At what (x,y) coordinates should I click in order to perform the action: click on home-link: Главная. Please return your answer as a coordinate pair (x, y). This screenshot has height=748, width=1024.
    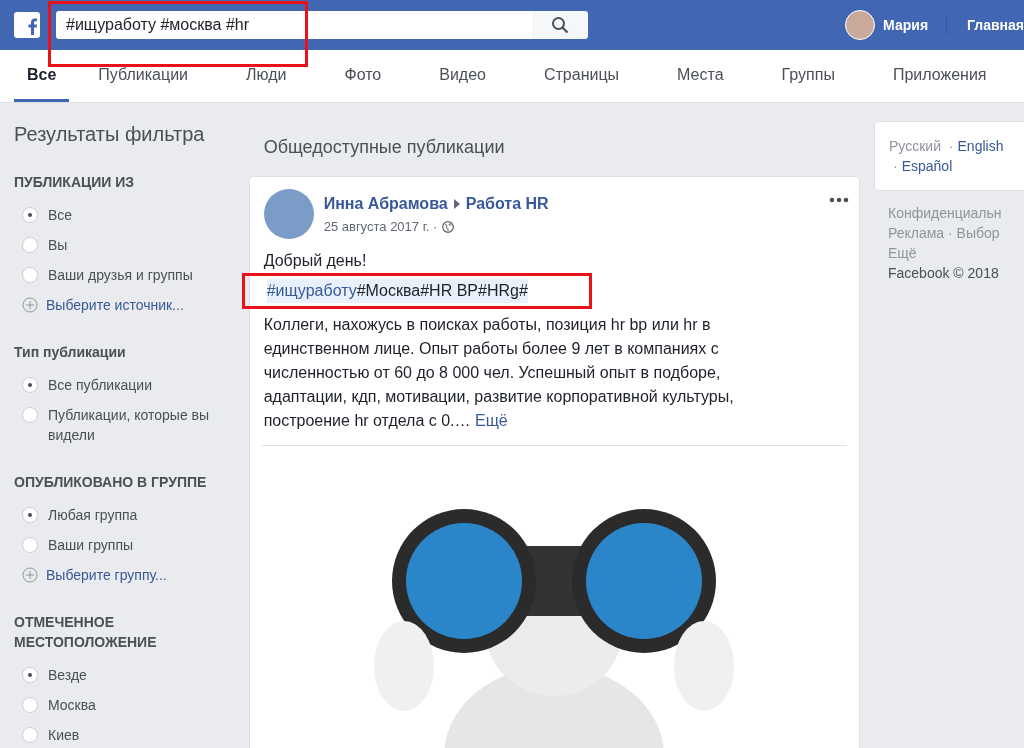
    Looking at the image, I should click on (995, 25).